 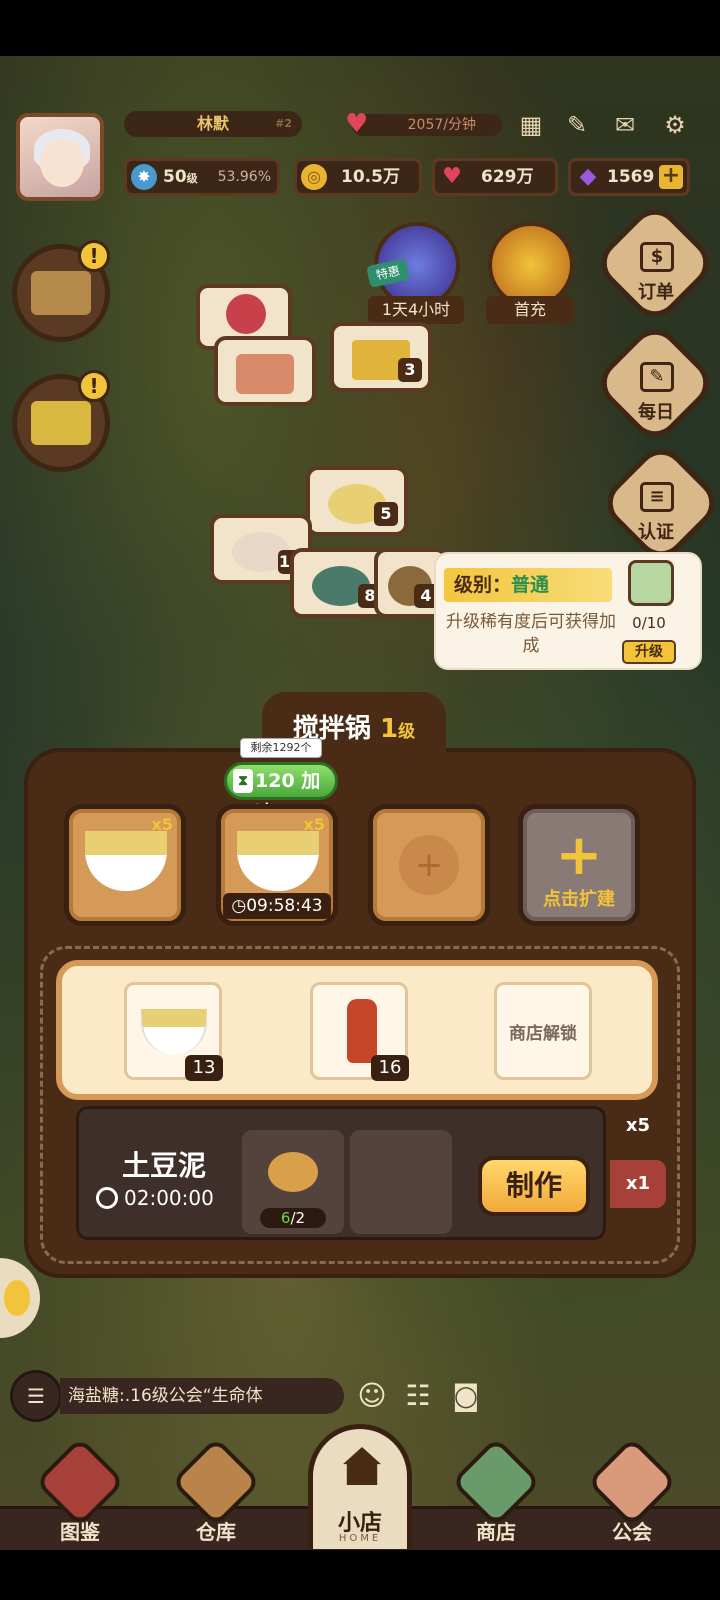 I want to click on nav-guild: 公会, so click(x=632, y=1493).